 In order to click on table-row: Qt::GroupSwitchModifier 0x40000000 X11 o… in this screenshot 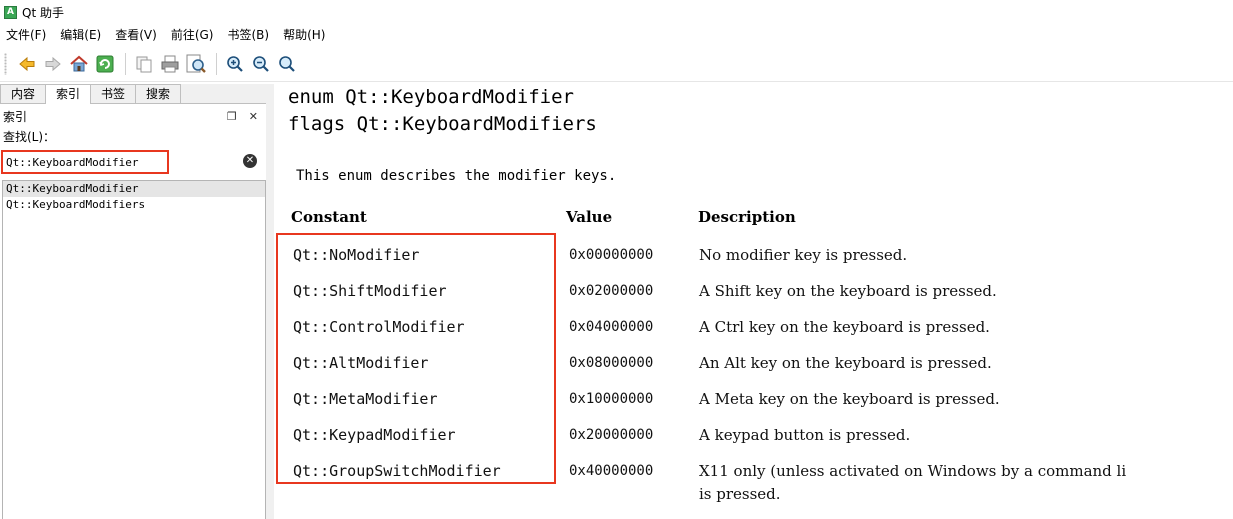, I will do `click(753, 487)`.